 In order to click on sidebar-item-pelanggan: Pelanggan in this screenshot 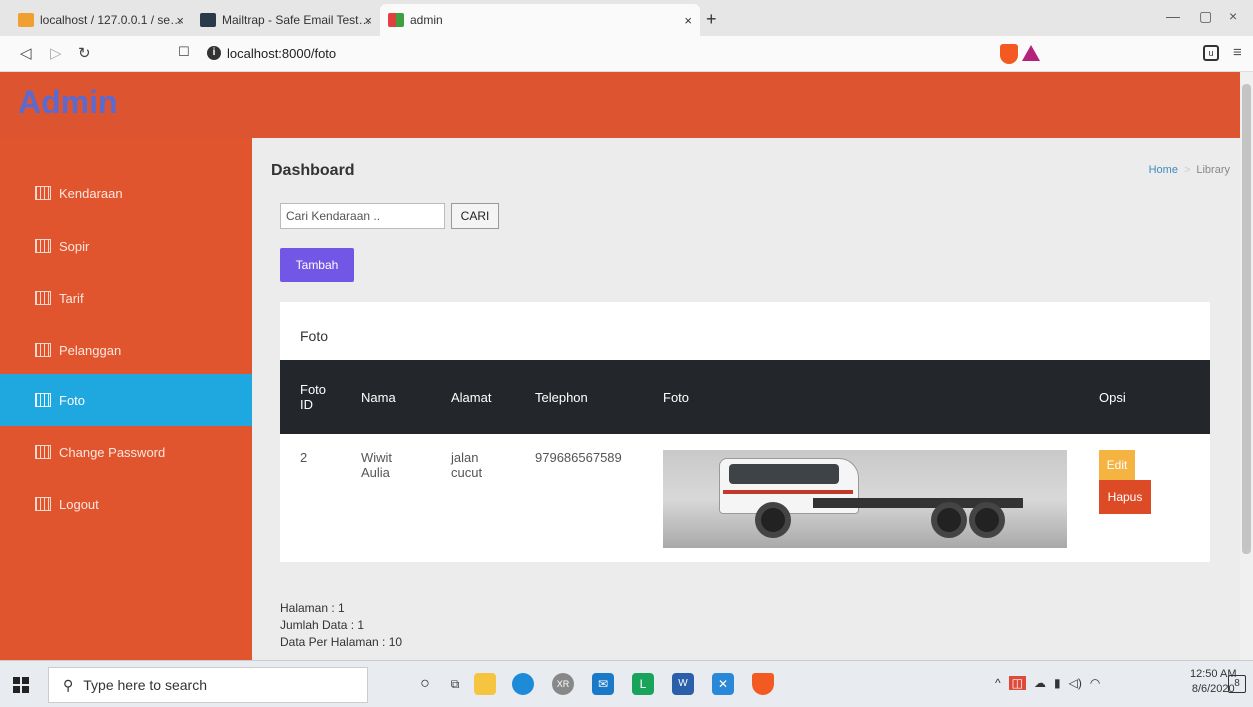, I will do `click(126, 350)`.